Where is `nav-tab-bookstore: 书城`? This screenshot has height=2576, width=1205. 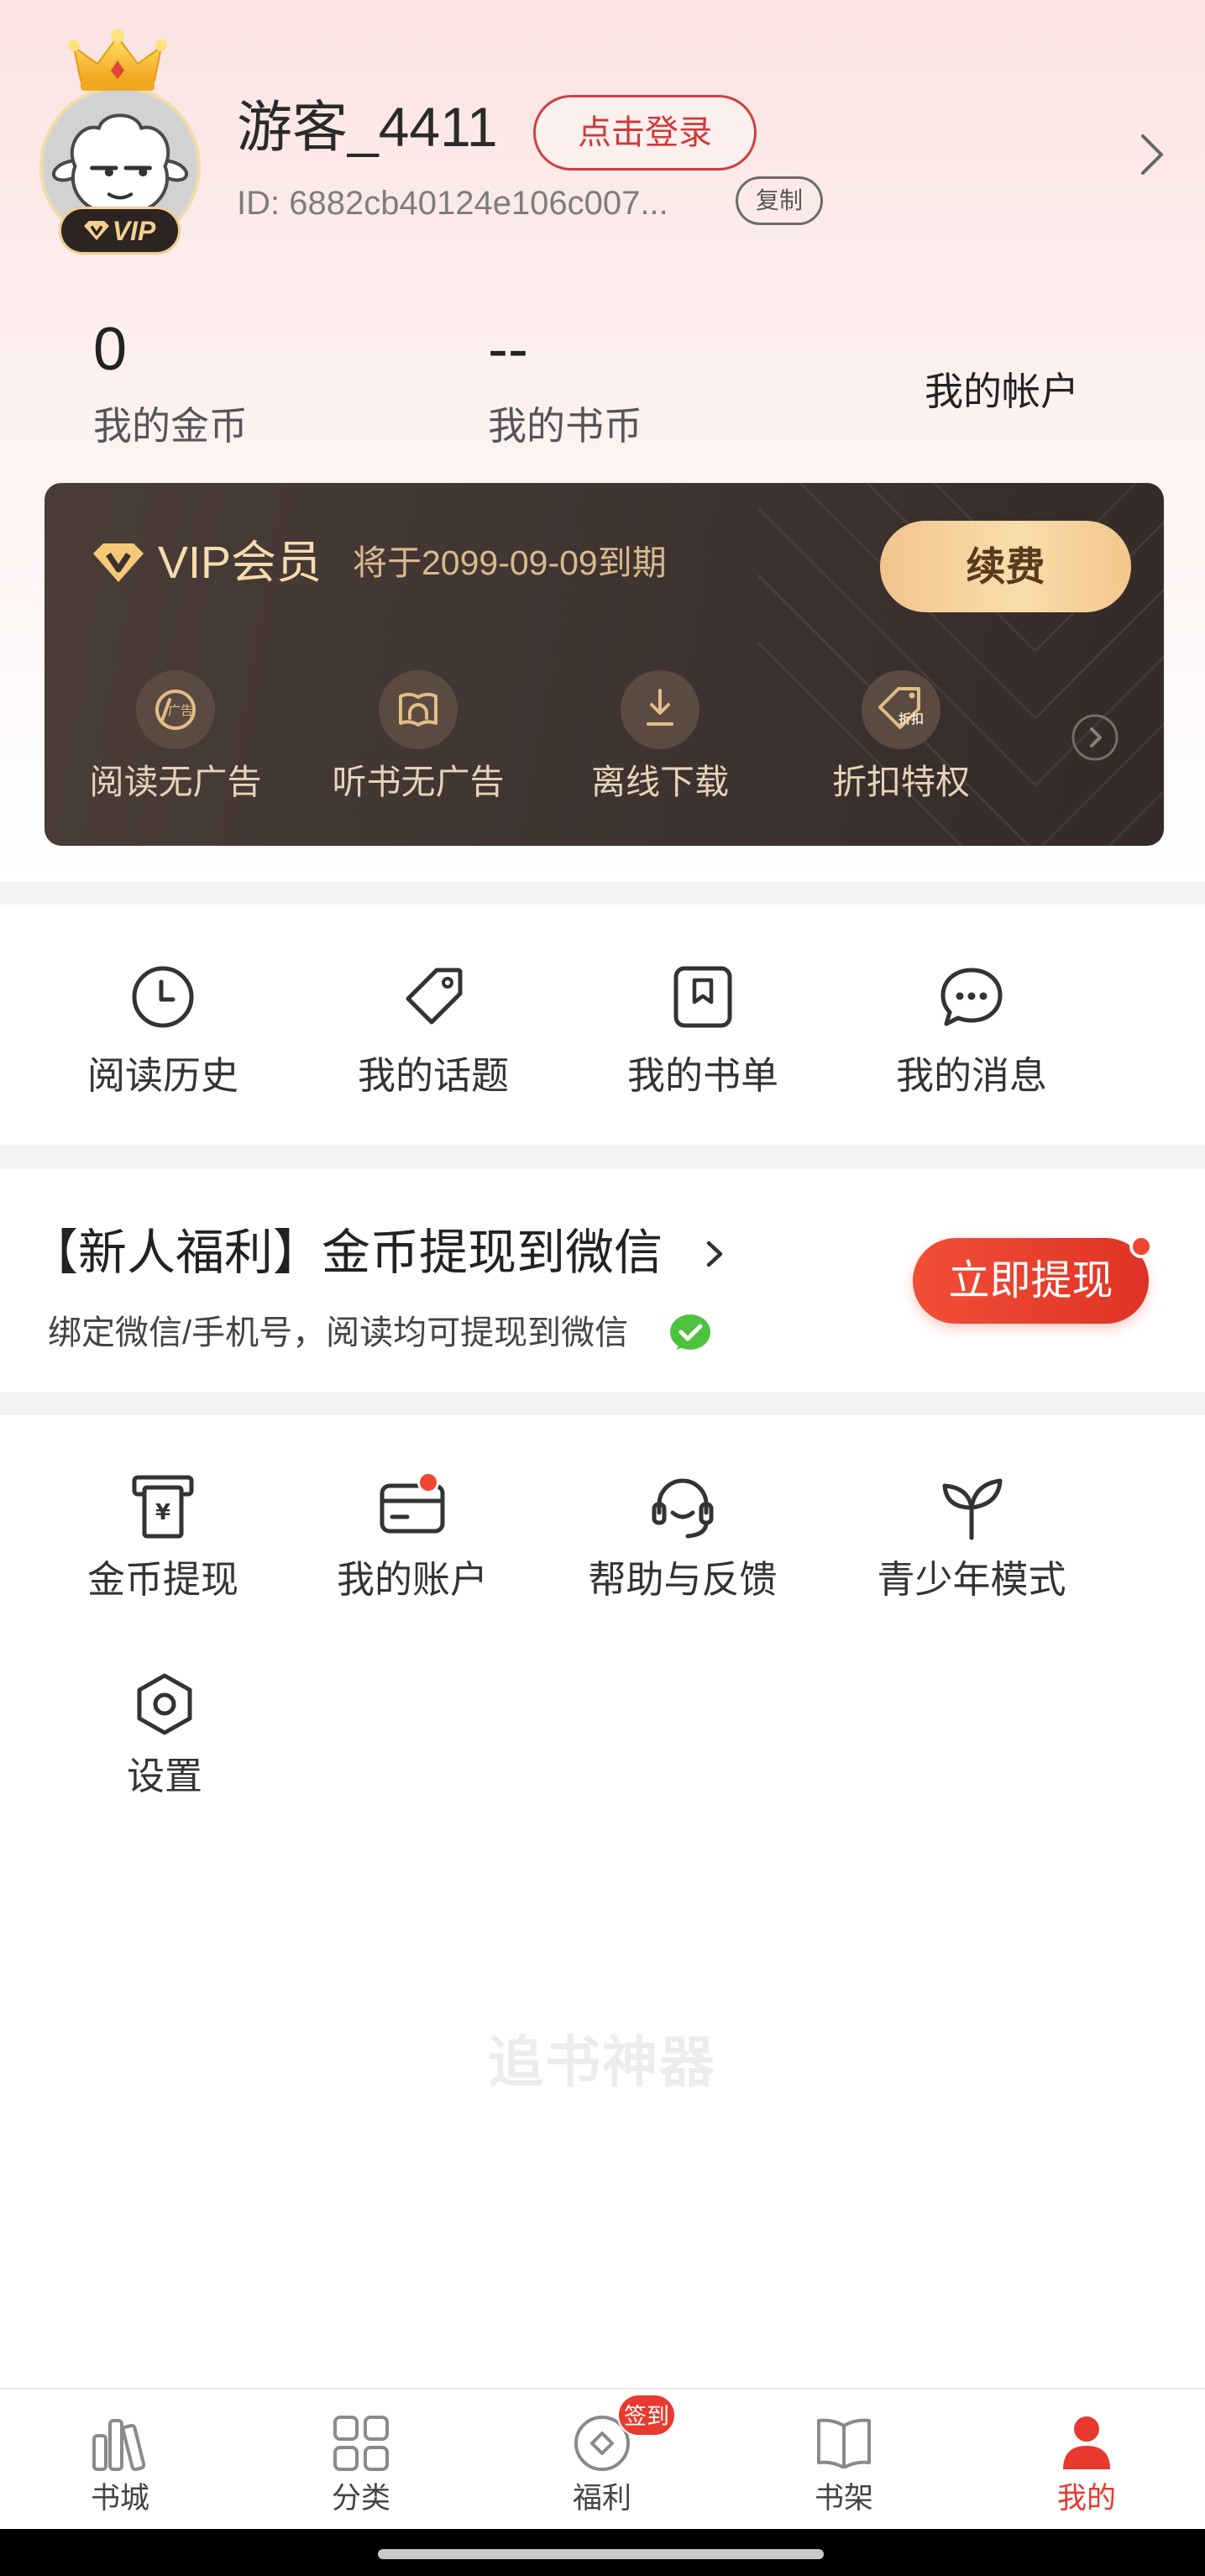
nav-tab-bookstore: 书城 is located at coordinates (120, 2459).